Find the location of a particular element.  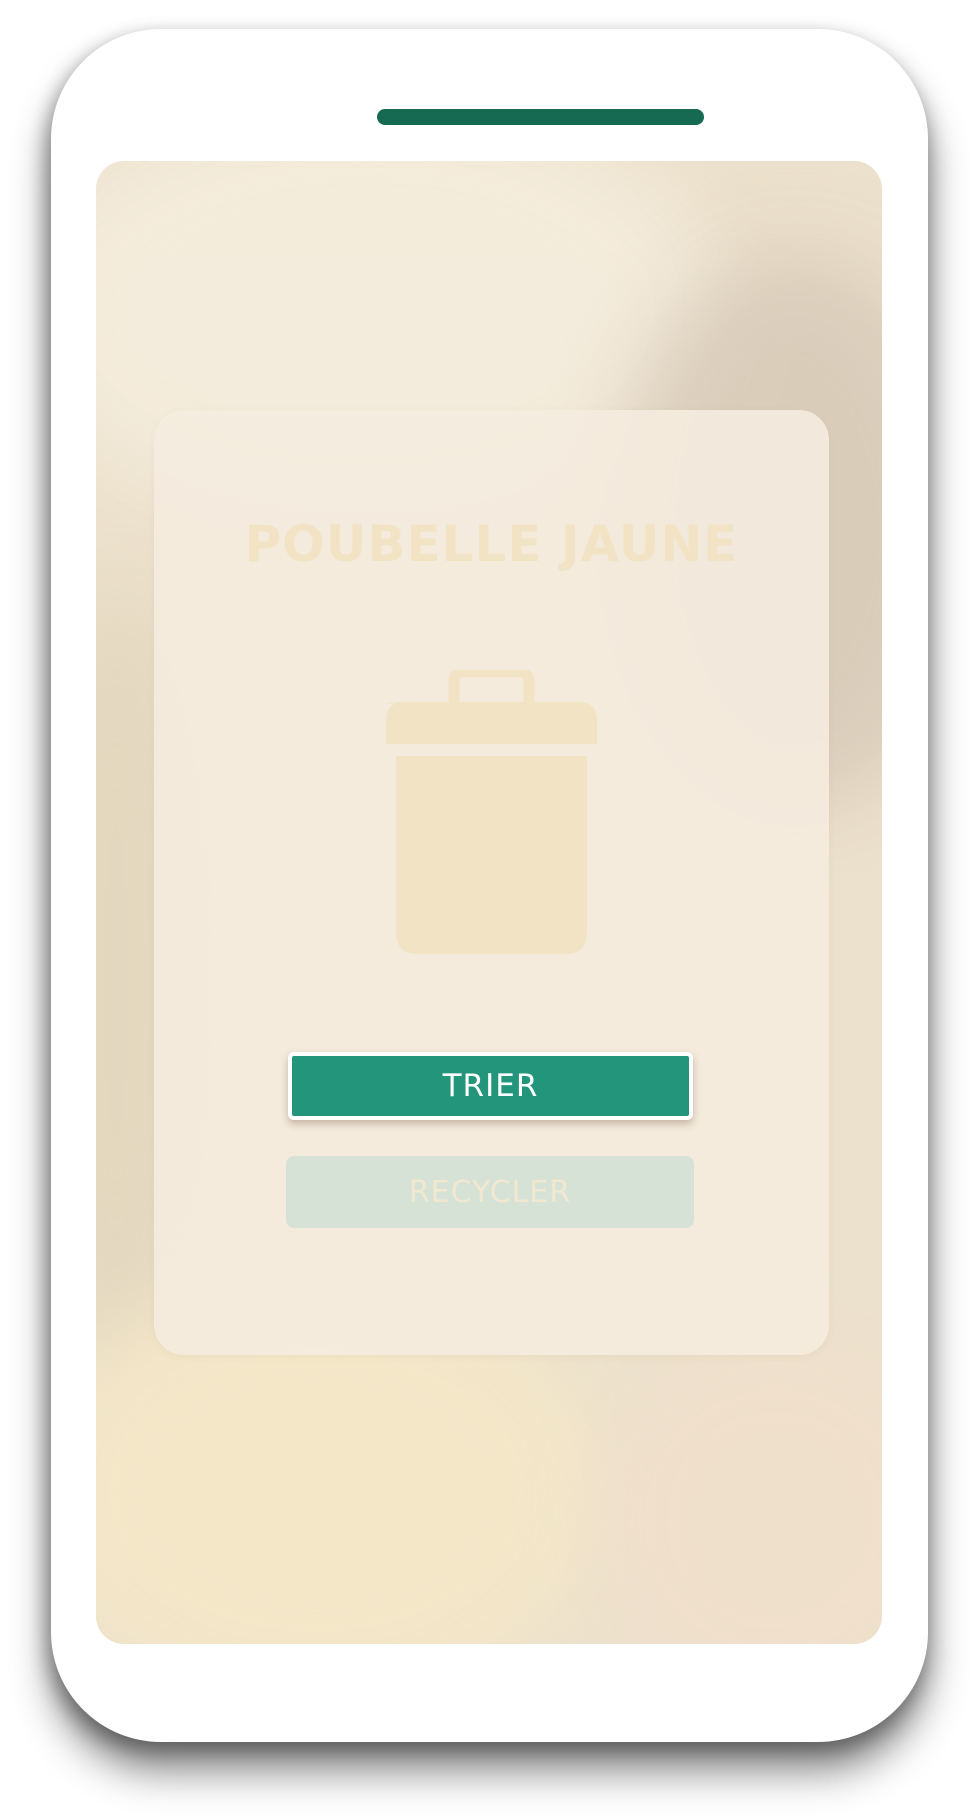

recycle-button: RECYCLER is located at coordinates (490, 1192).